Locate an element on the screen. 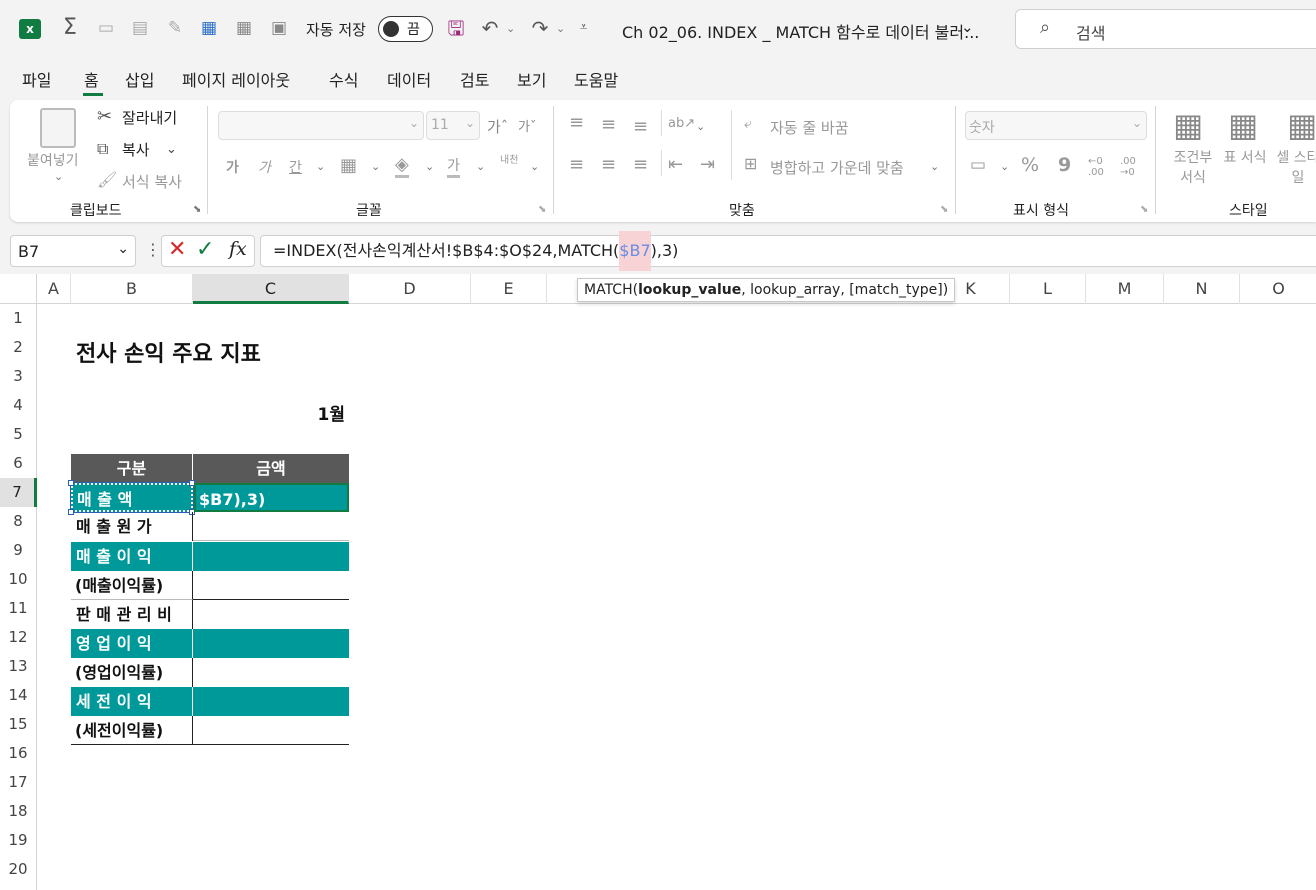 This screenshot has width=1316, height=890. cut-label: 잘라내기 is located at coordinates (149, 117).